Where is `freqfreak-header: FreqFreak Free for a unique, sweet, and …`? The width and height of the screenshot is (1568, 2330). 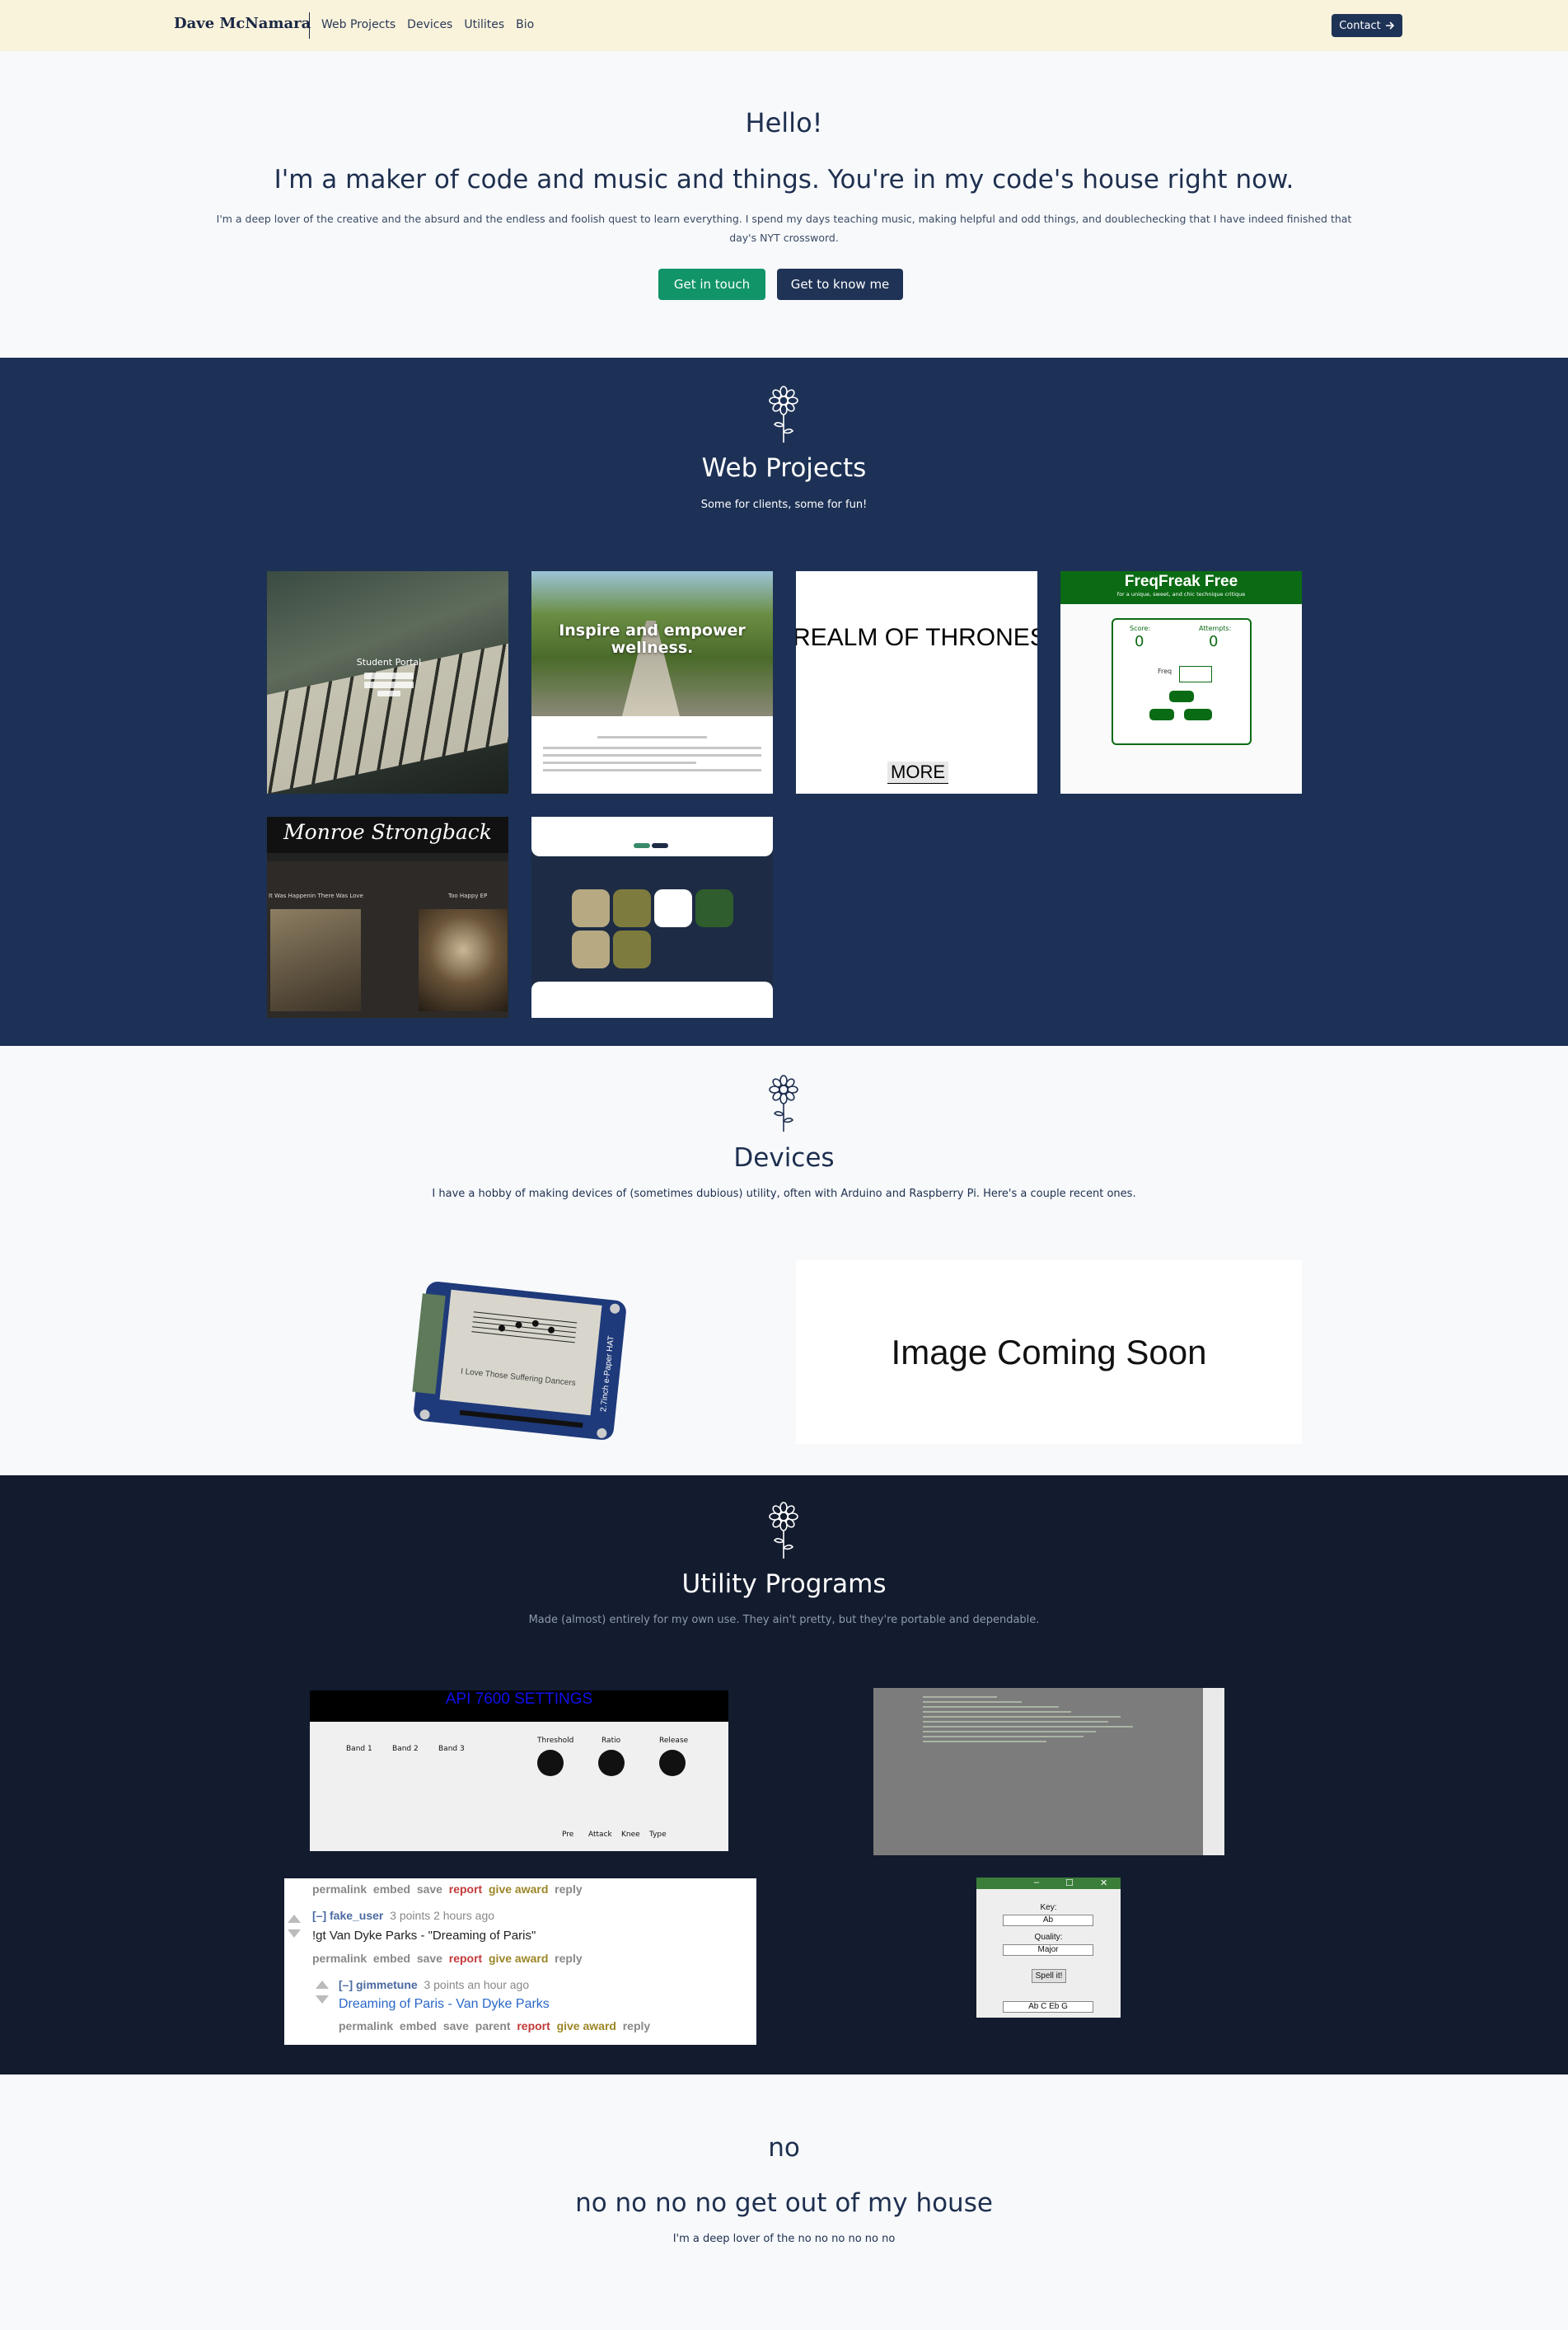 freqfreak-header: FreqFreak Free for a unique, sweet, and … is located at coordinates (1181, 587).